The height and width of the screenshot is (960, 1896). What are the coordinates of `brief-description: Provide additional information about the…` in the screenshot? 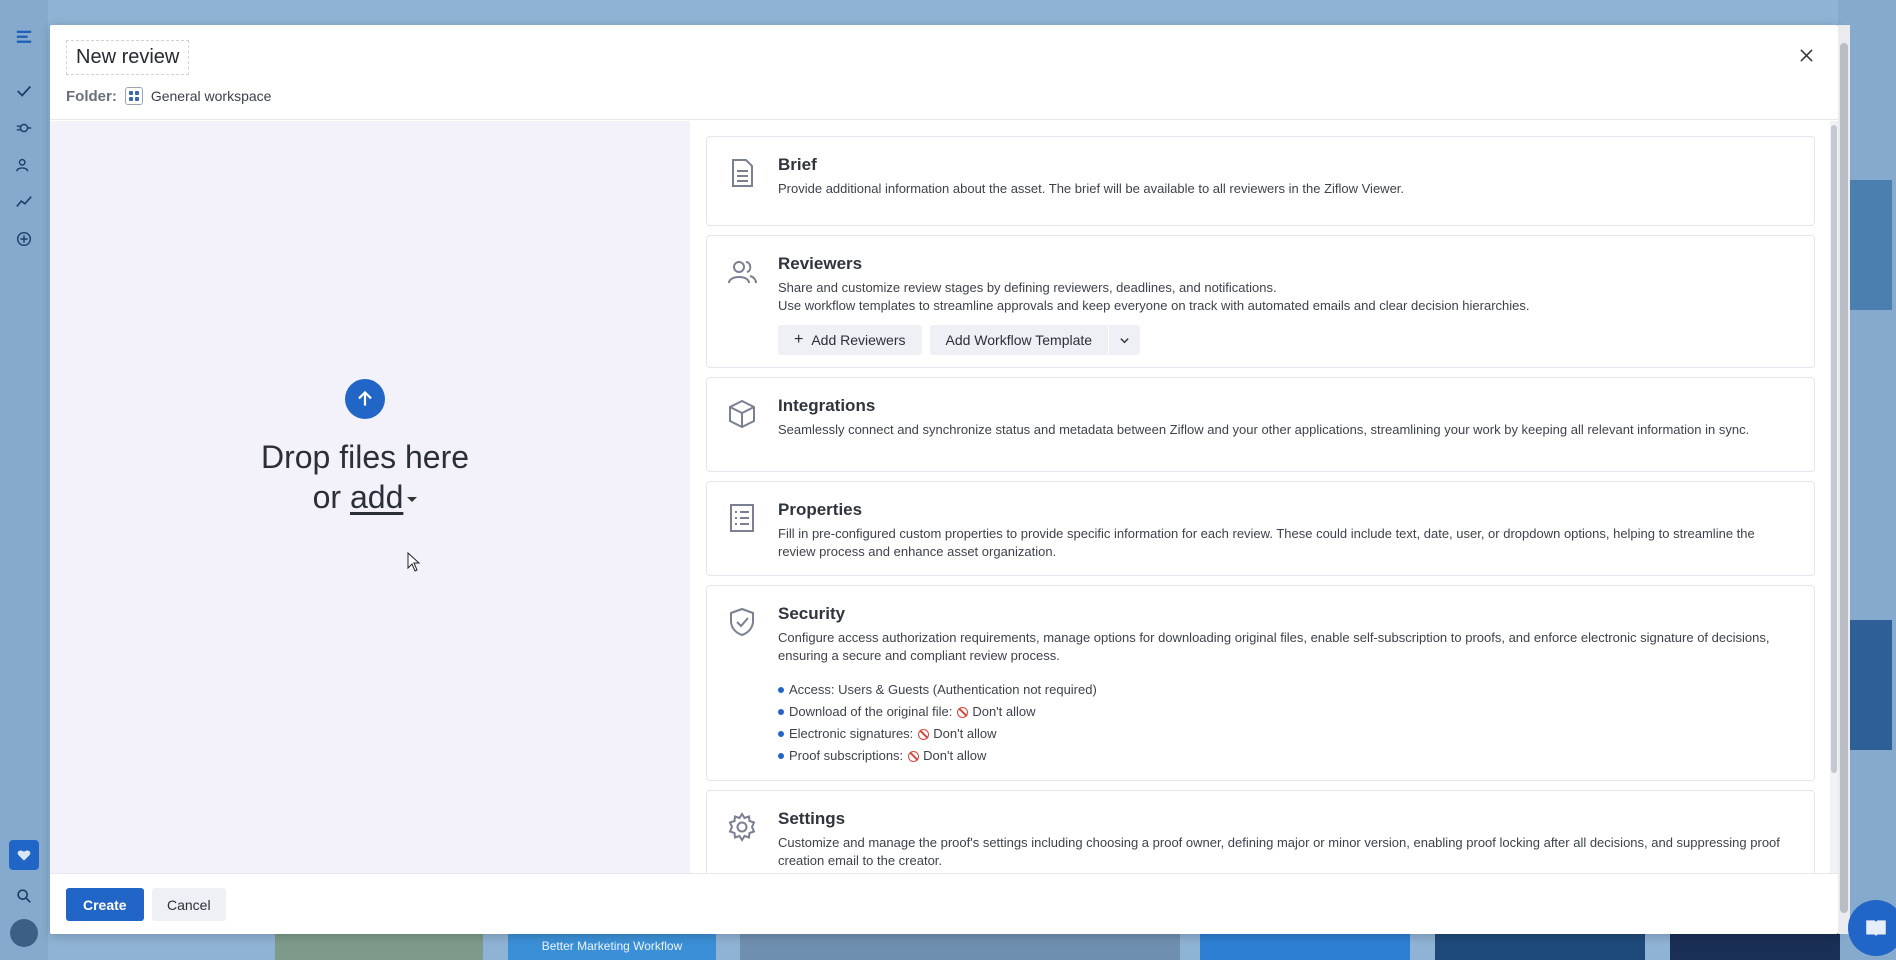 It's located at (1091, 188).